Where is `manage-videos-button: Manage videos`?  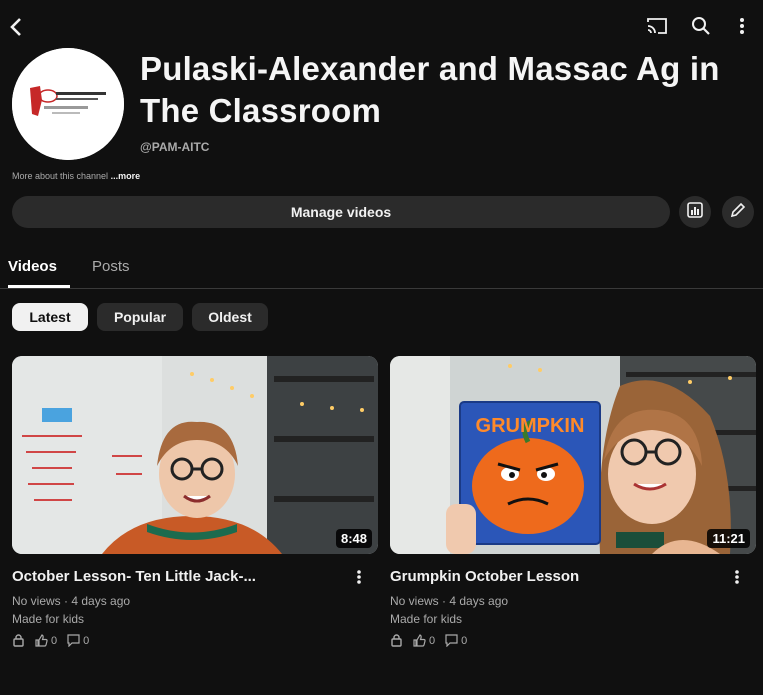
manage-videos-button: Manage videos is located at coordinates (341, 212).